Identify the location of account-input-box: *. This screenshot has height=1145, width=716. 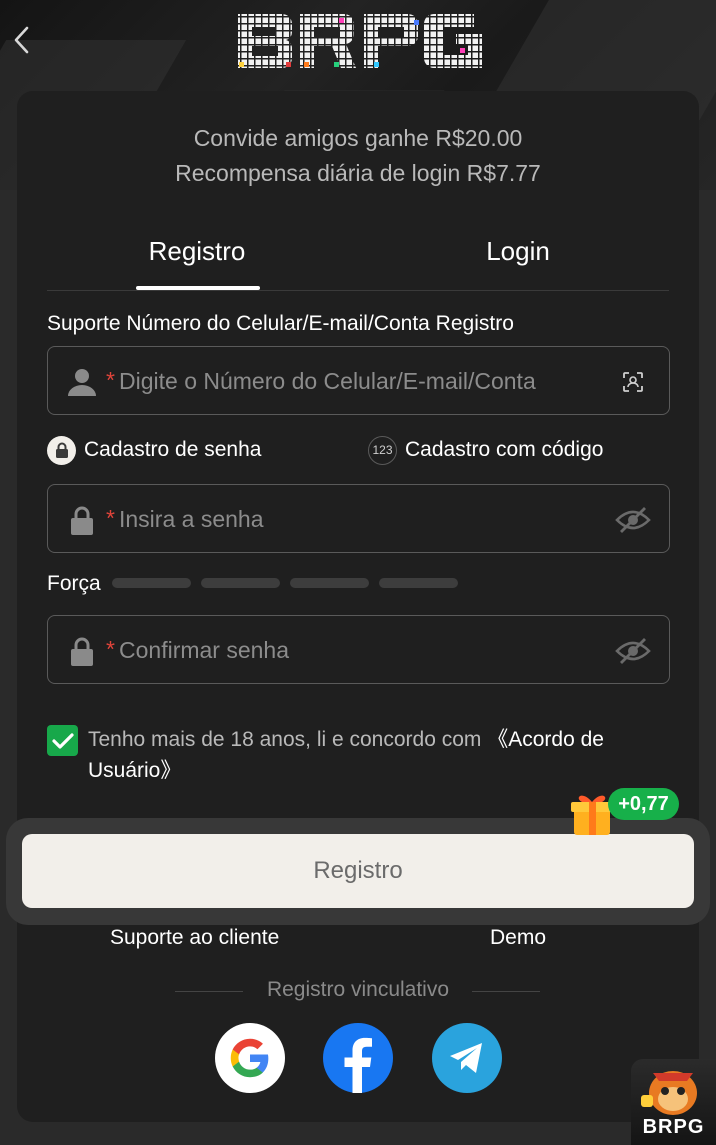
(358, 380).